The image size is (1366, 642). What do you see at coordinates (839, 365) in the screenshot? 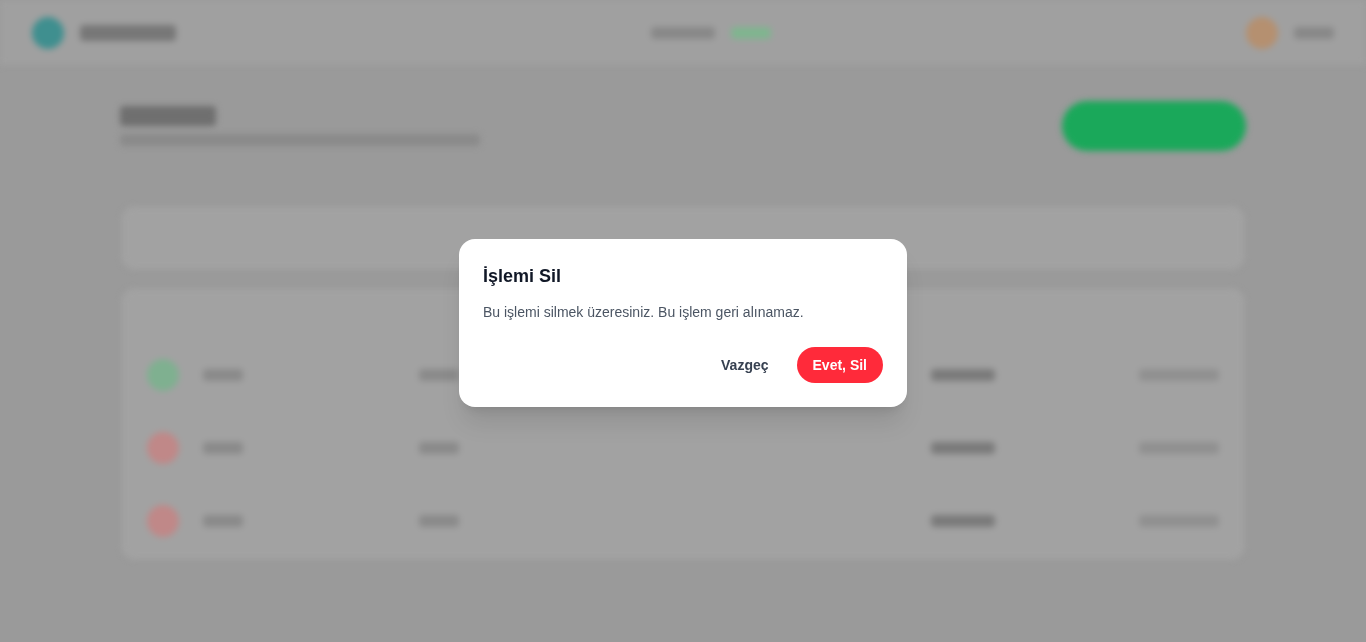
I see `confirm-delete-button: Evet, Sil` at bounding box center [839, 365].